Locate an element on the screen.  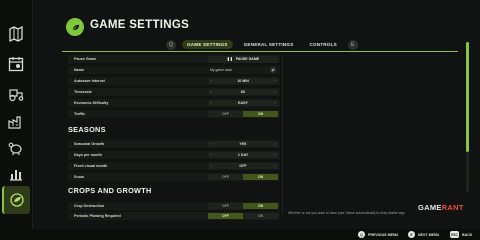
sidebar-item-statistics is located at coordinates (16, 174).